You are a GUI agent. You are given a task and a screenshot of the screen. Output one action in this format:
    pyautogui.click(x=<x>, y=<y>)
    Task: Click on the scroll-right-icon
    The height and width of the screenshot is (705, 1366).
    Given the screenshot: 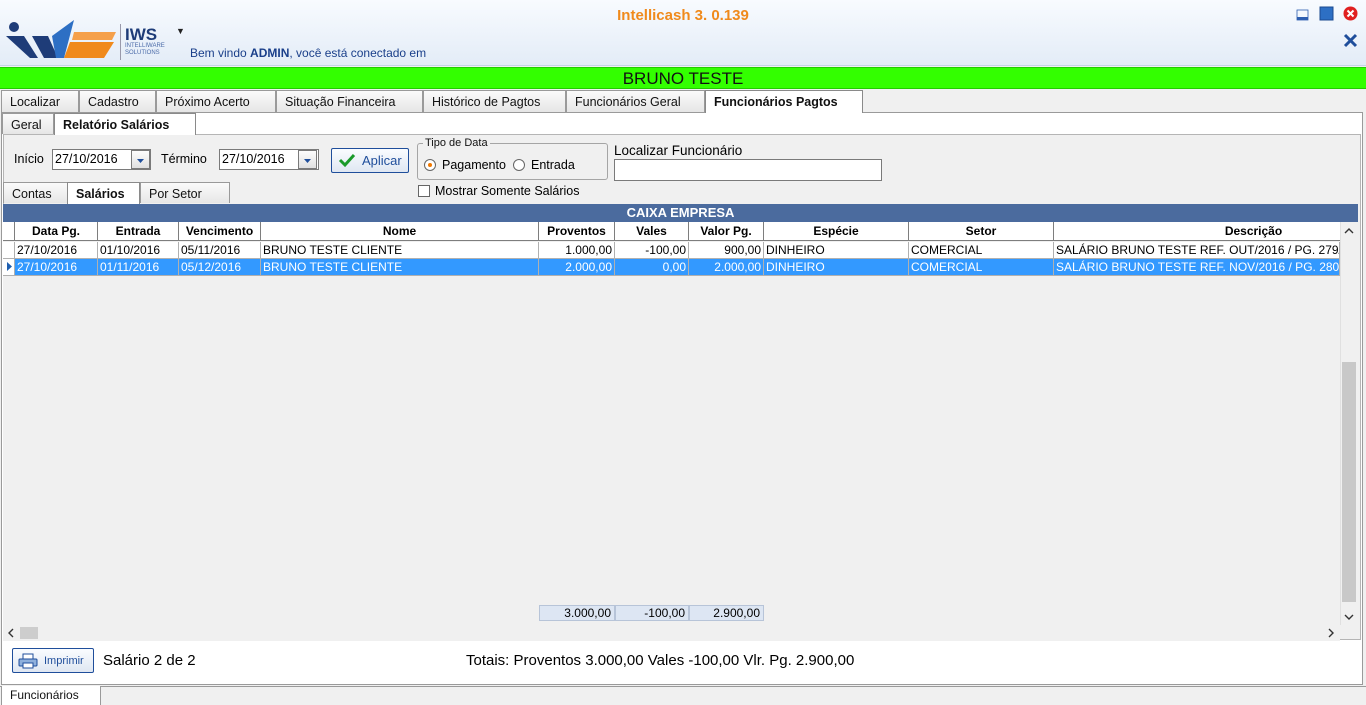 What is the action you would take?
    pyautogui.click(x=1331, y=633)
    